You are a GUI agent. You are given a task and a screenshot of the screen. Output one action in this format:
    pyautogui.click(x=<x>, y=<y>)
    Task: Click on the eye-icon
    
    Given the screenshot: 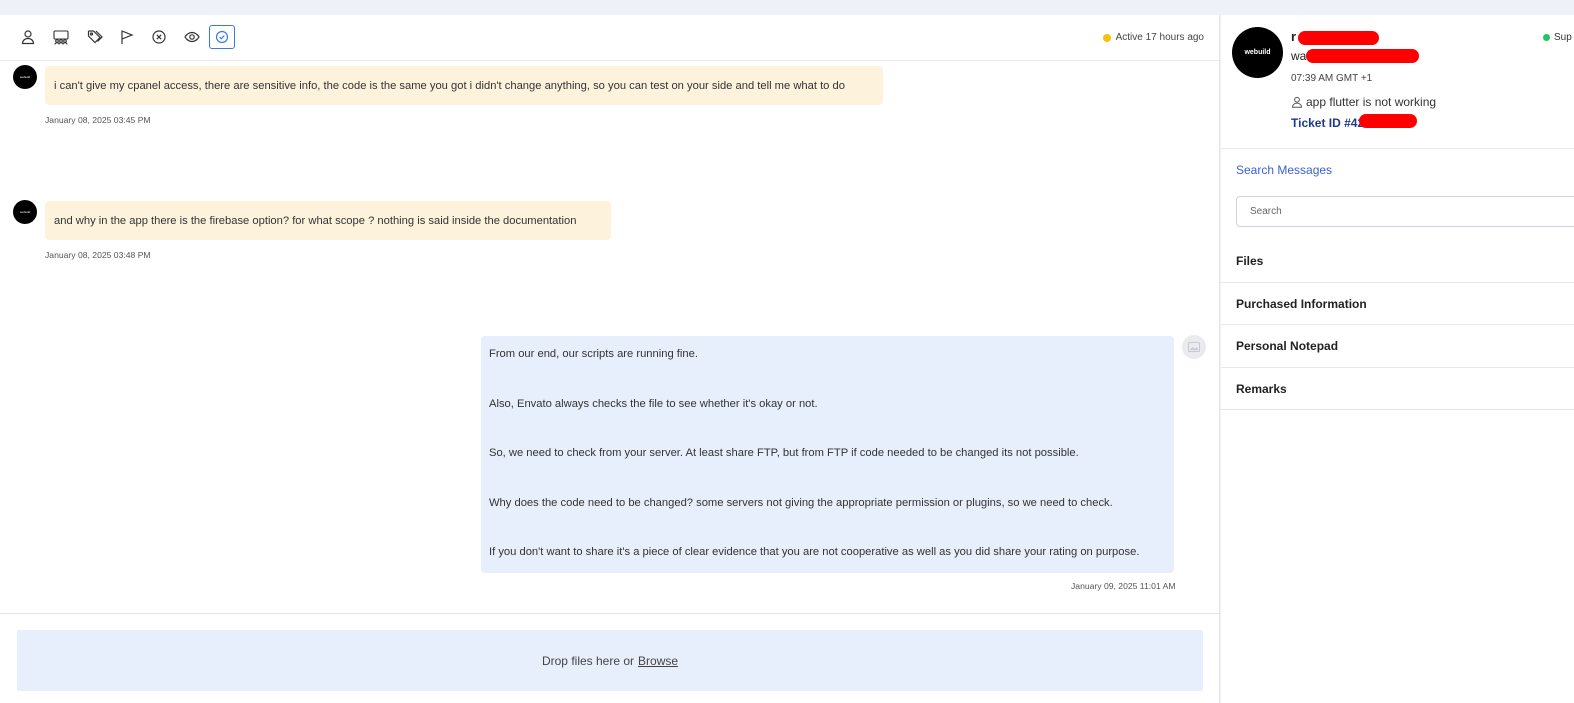 What is the action you would take?
    pyautogui.click(x=192, y=37)
    